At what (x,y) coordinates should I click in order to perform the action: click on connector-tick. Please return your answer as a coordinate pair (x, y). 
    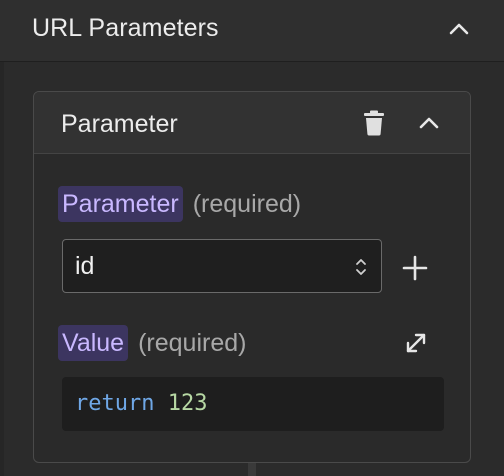
    Looking at the image, I should click on (252, 469).